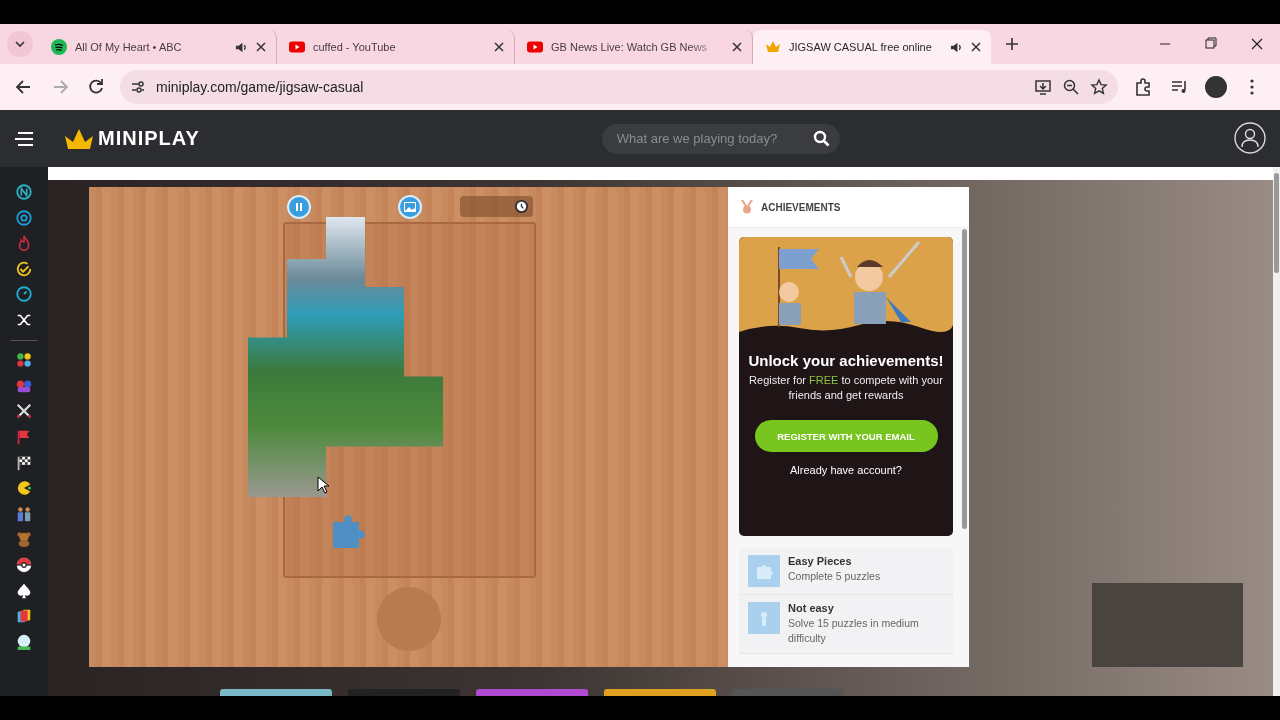 This screenshot has width=1280, height=720. What do you see at coordinates (24, 539) in the screenshot?
I see `teddy-bear-icon` at bounding box center [24, 539].